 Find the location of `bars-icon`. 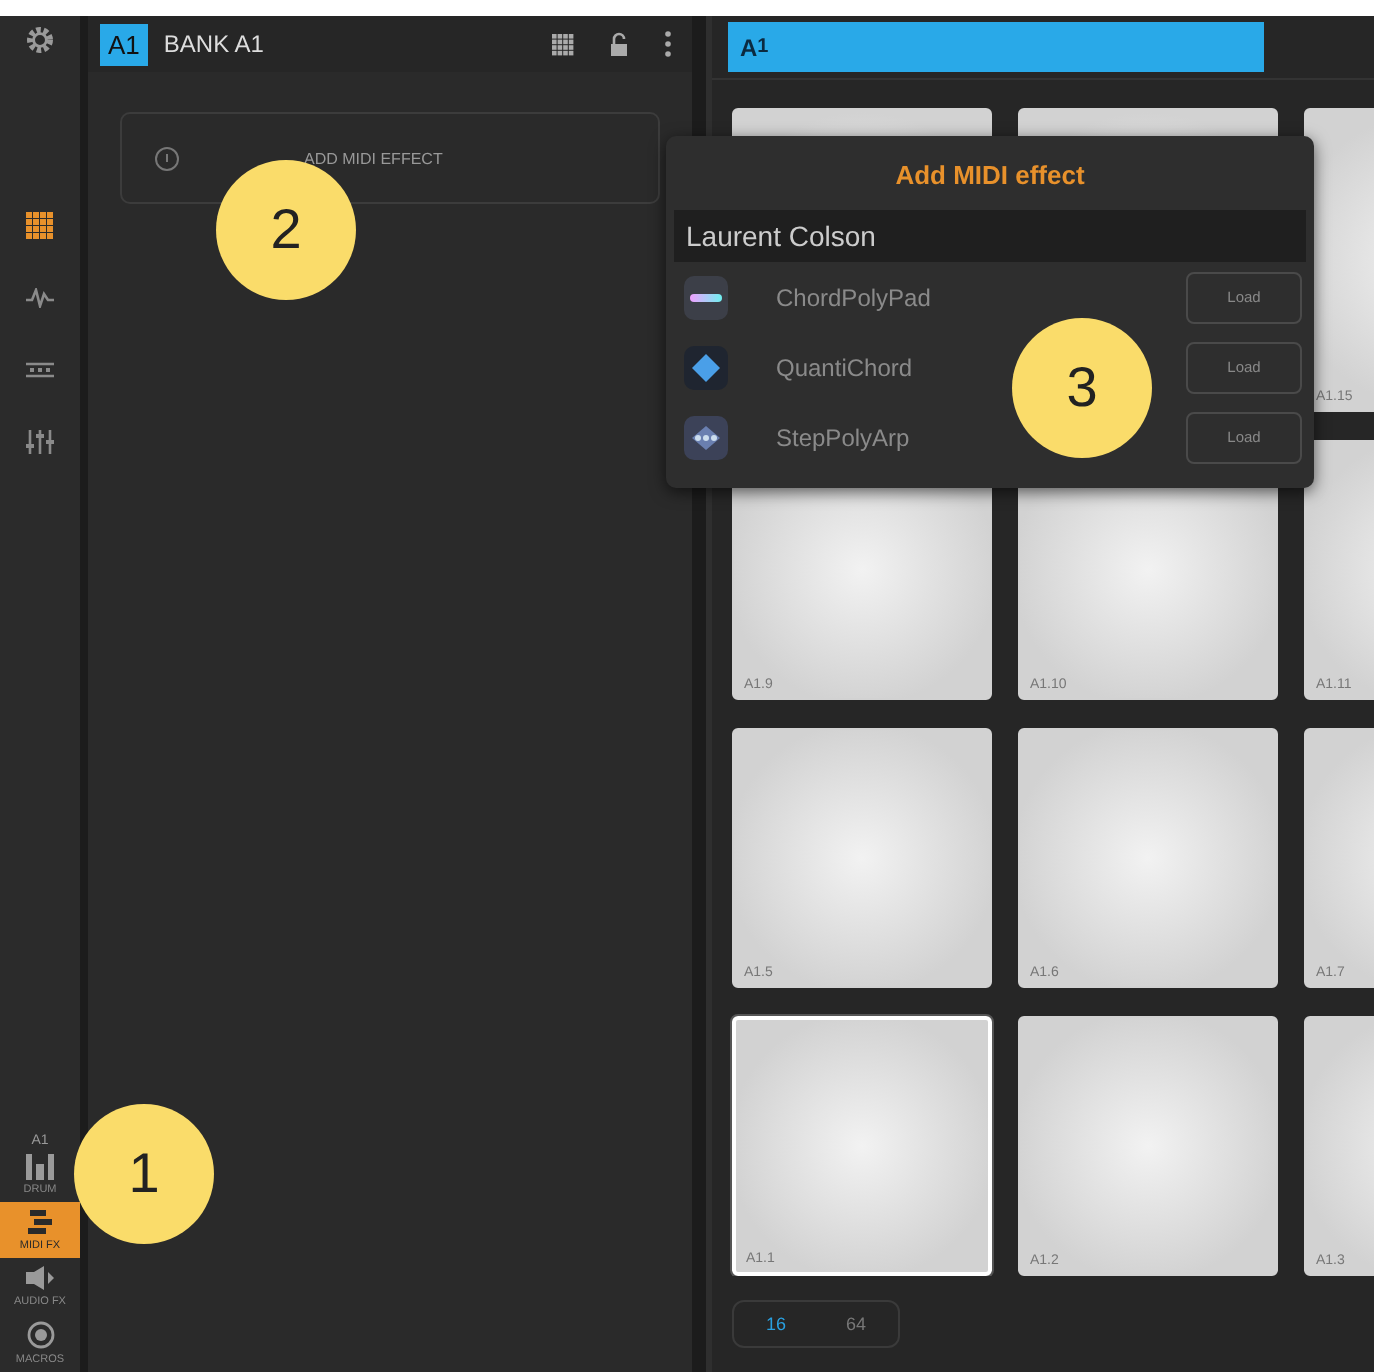

bars-icon is located at coordinates (40, 1166).